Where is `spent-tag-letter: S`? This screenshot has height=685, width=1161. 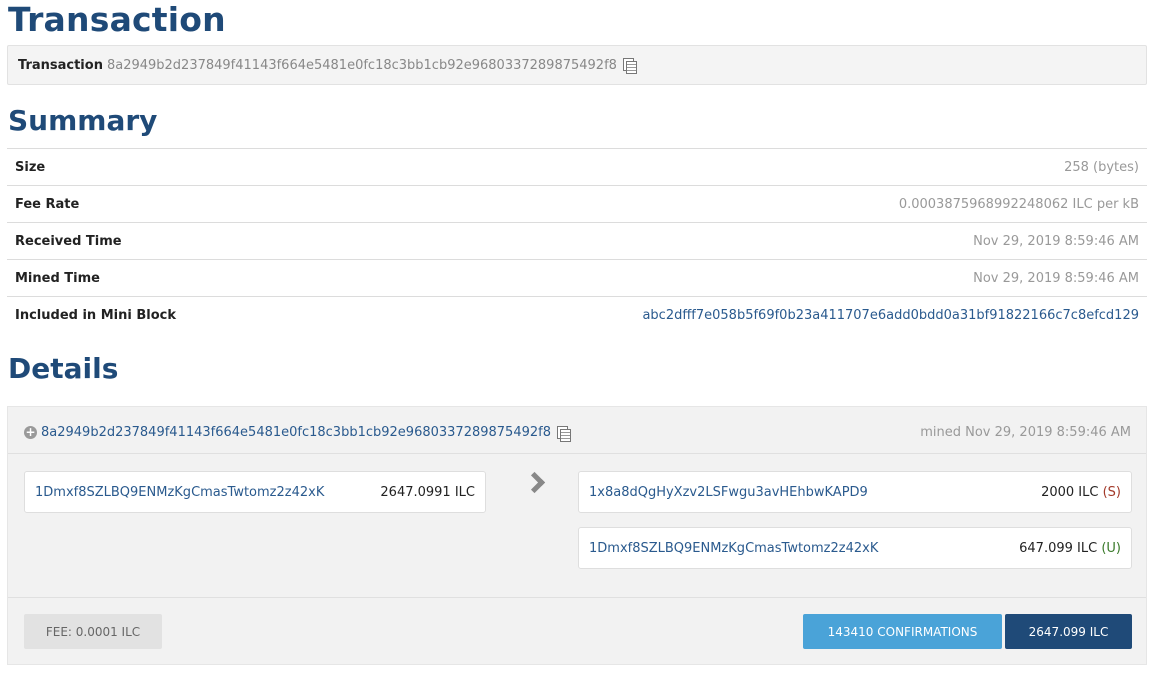
spent-tag-letter: S is located at coordinates (1111, 492).